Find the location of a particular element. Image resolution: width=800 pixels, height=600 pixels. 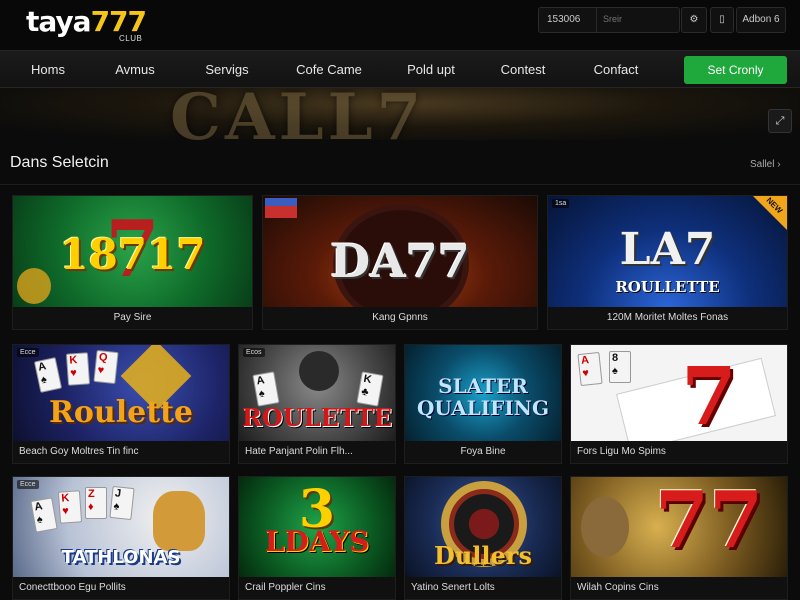

game-tile: DA77 Kang Gpnns is located at coordinates (400, 262).